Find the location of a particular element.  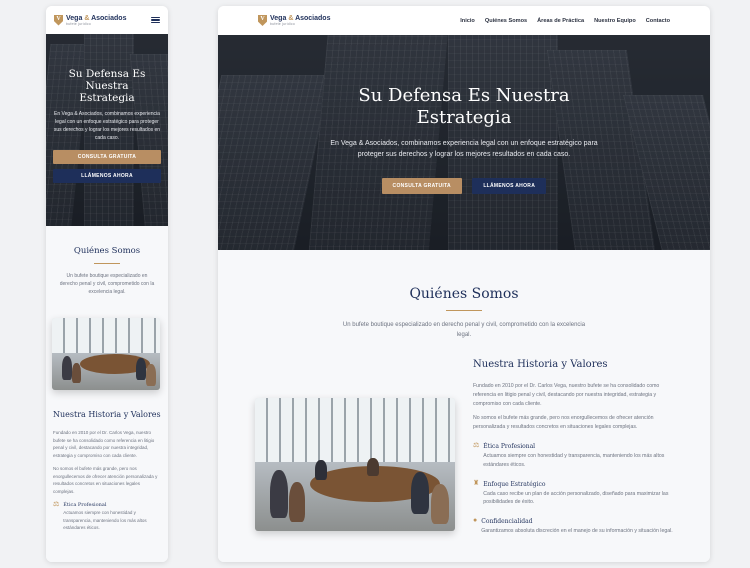

nav-link-contacto: Contacto is located at coordinates (658, 21).